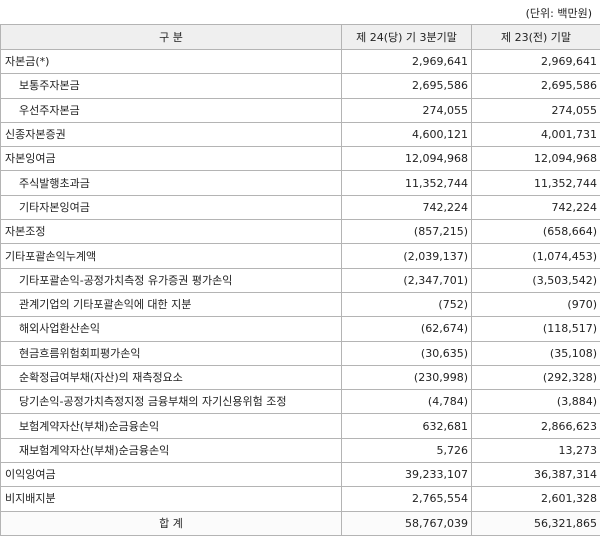 This screenshot has height=536, width=600. I want to click on table-row: 기타포괄손익누계액(2,039,137)(1,074,453), so click(300, 256).